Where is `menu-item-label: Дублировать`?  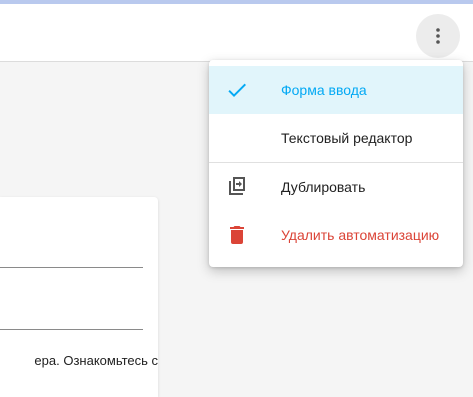 menu-item-label: Дублировать is located at coordinates (323, 187).